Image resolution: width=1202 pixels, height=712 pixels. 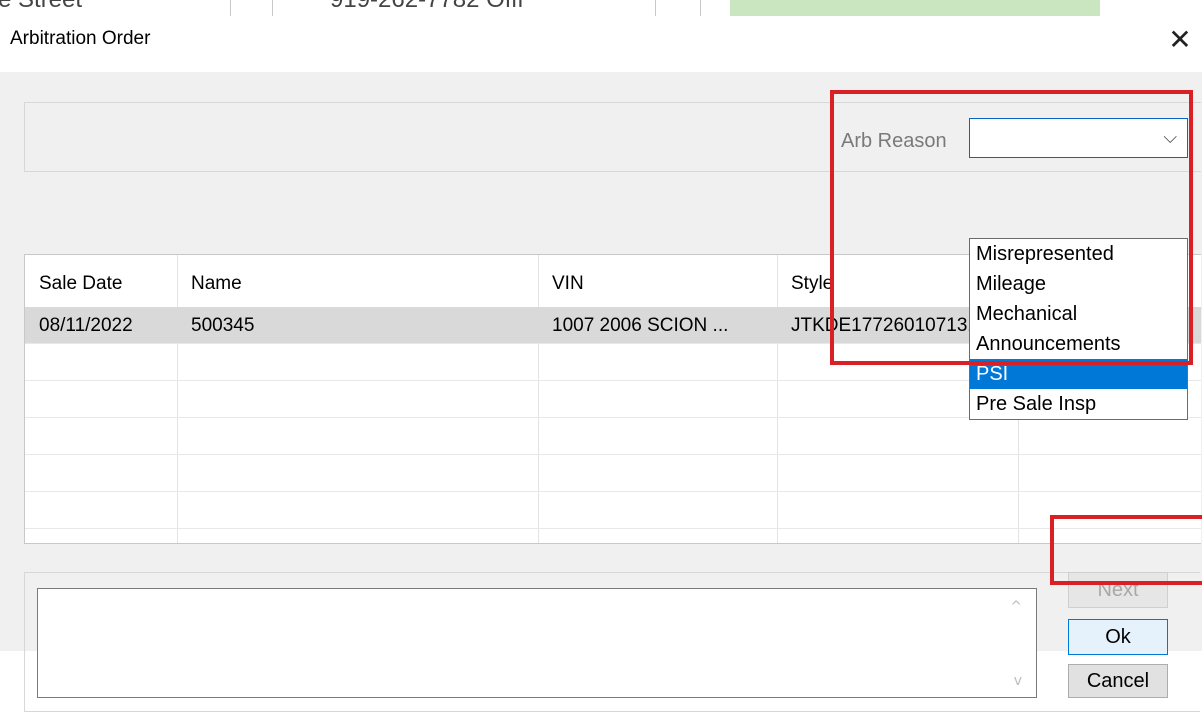 What do you see at coordinates (1018, 681) in the screenshot?
I see `scroll-down-icon: v` at bounding box center [1018, 681].